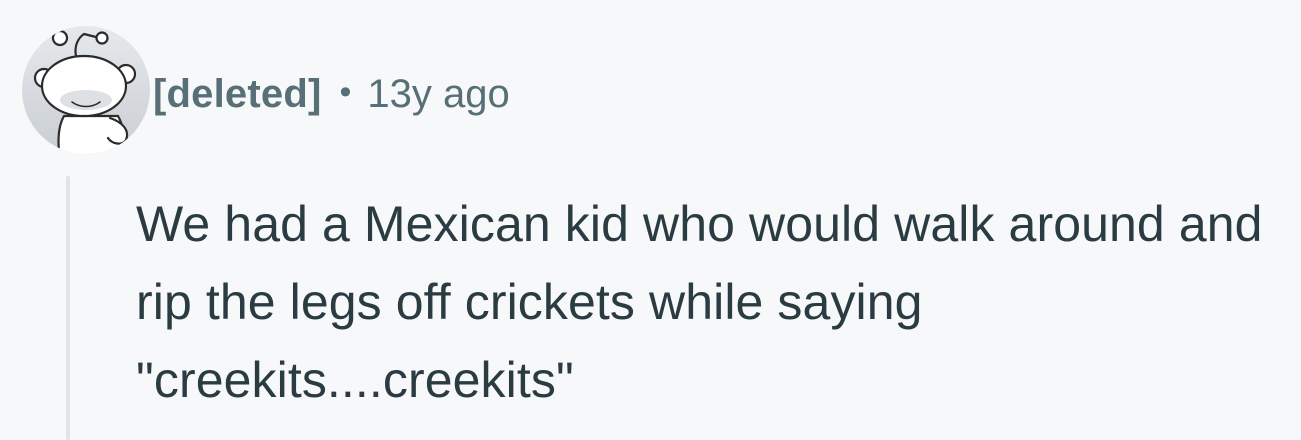 The width and height of the screenshot is (1301, 440). What do you see at coordinates (237, 94) in the screenshot?
I see `author-link: [deleted]` at bounding box center [237, 94].